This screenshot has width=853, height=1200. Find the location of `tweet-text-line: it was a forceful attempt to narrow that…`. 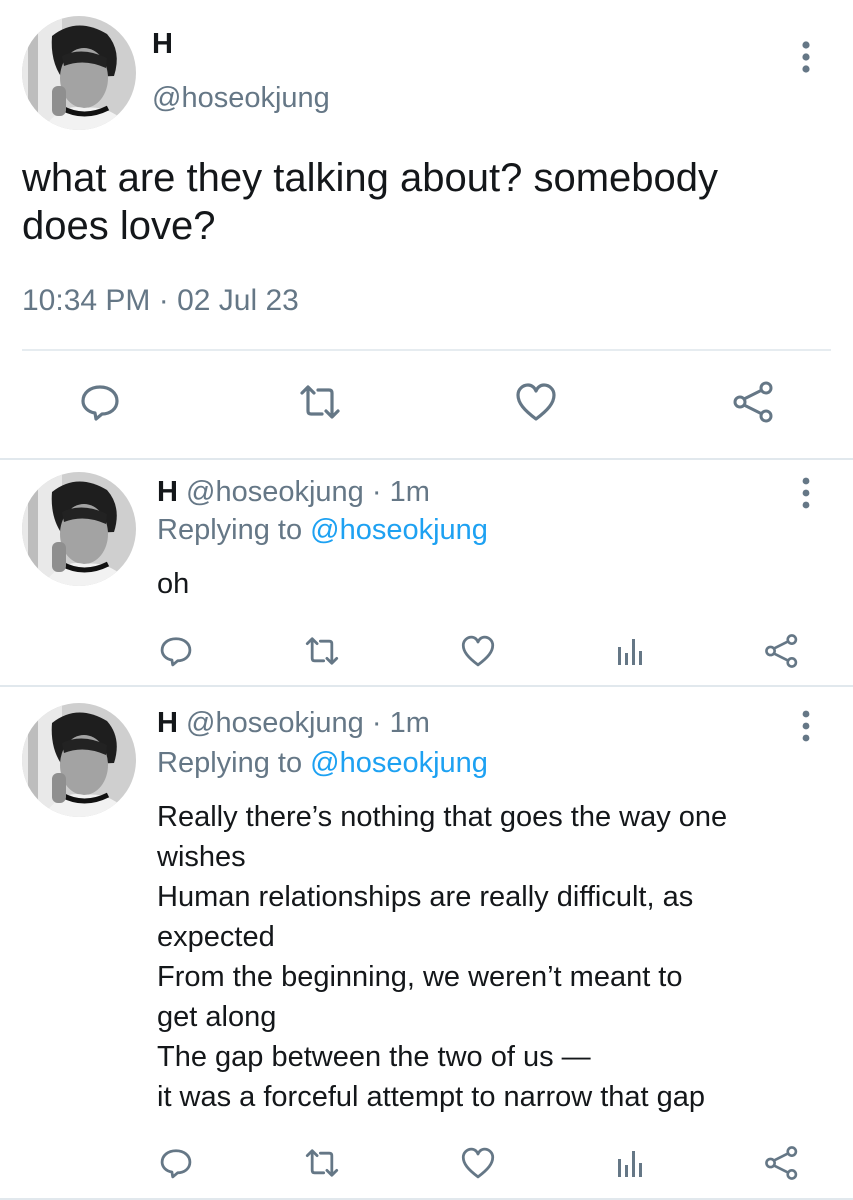

tweet-text-line: it was a forceful attempt to narrow that… is located at coordinates (431, 1097).